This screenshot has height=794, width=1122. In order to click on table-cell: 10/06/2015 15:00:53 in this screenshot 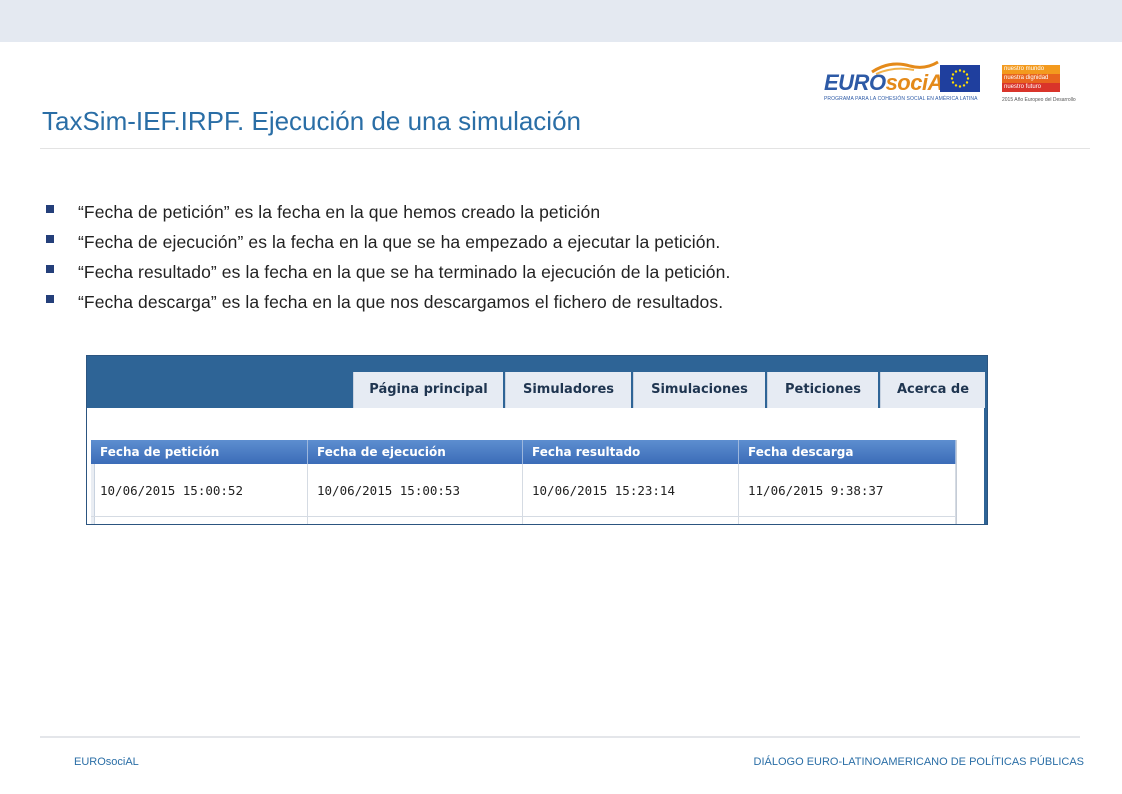, I will do `click(415, 490)`.